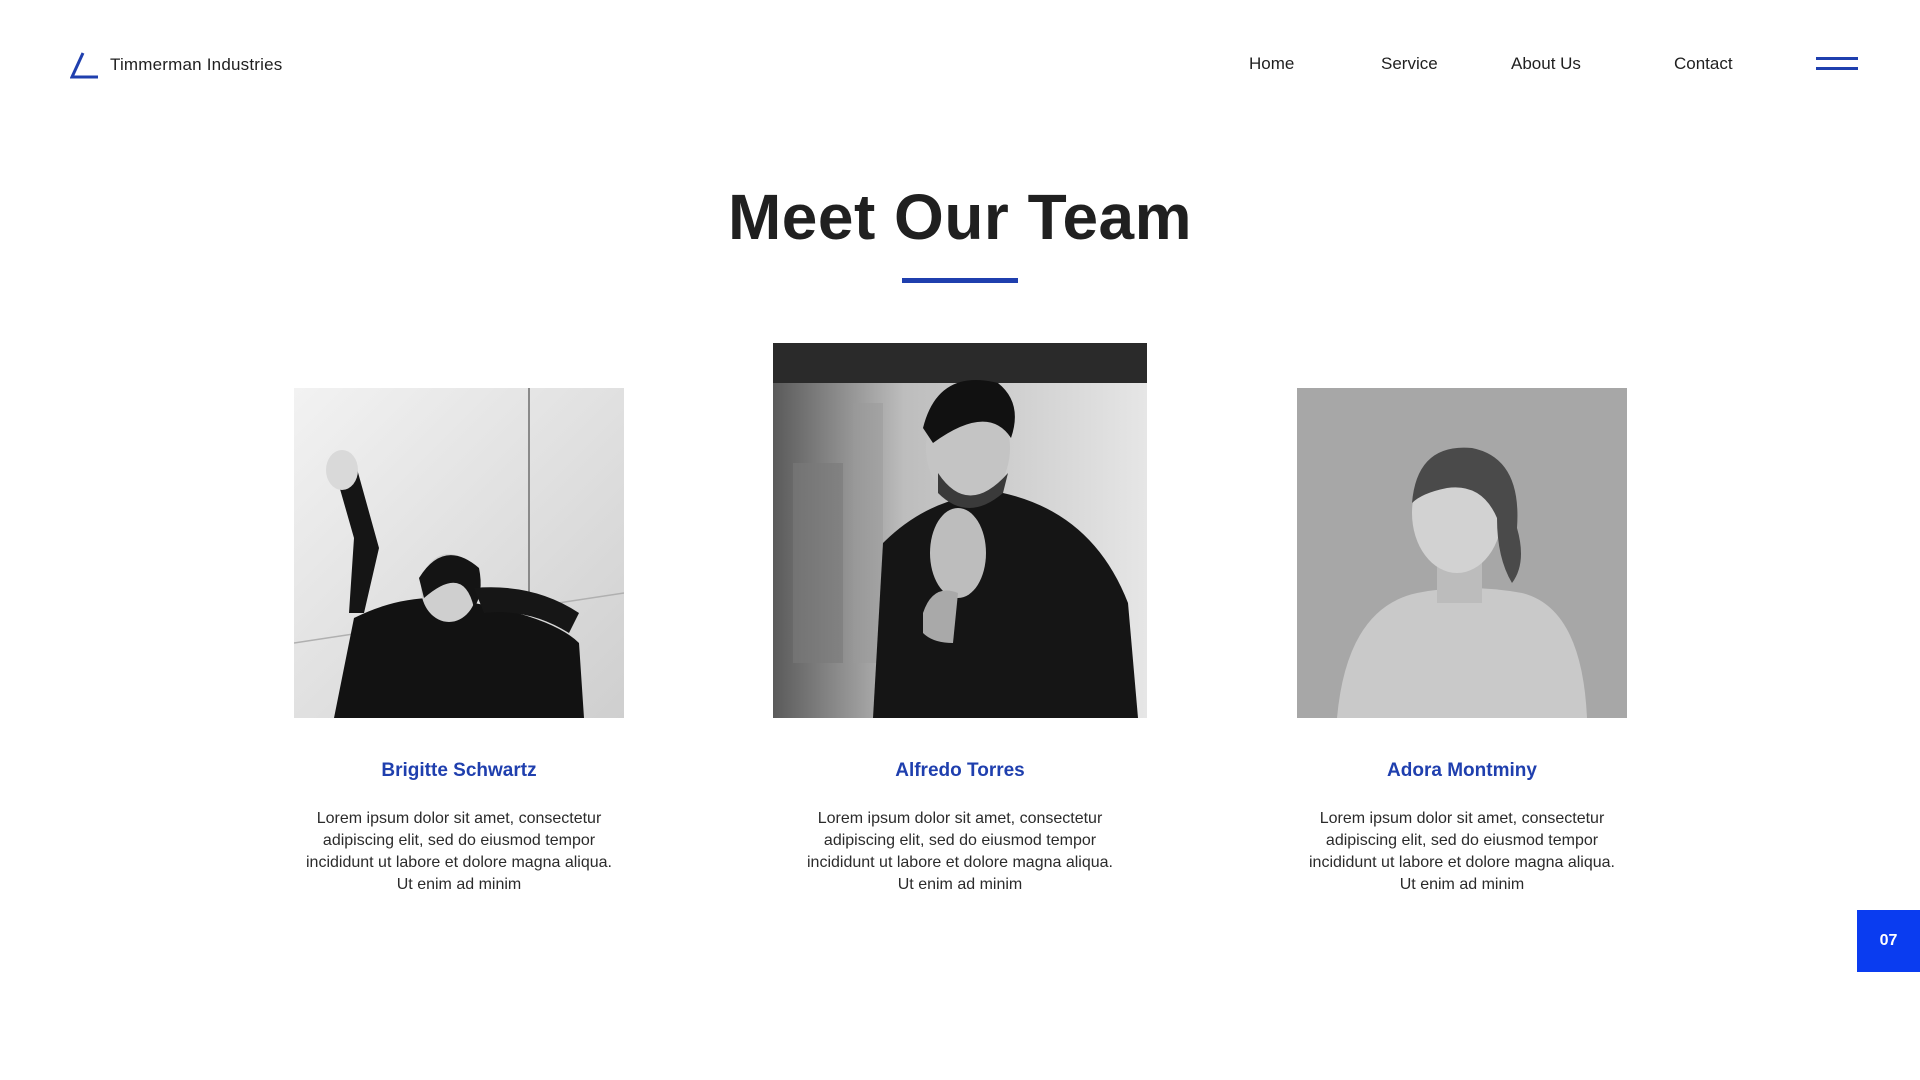  What do you see at coordinates (1837, 65) in the screenshot?
I see `hamburger-menu-icon` at bounding box center [1837, 65].